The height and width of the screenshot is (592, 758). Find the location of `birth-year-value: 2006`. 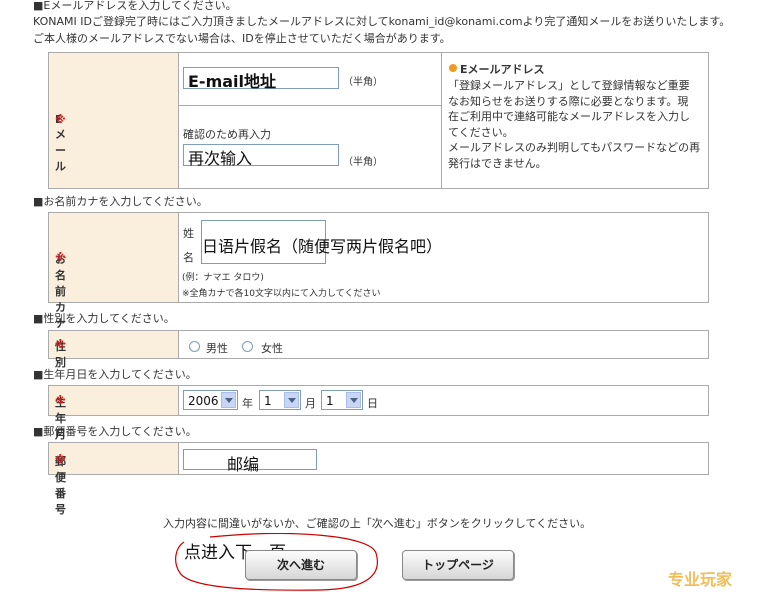

birth-year-value: 2006 is located at coordinates (203, 401).